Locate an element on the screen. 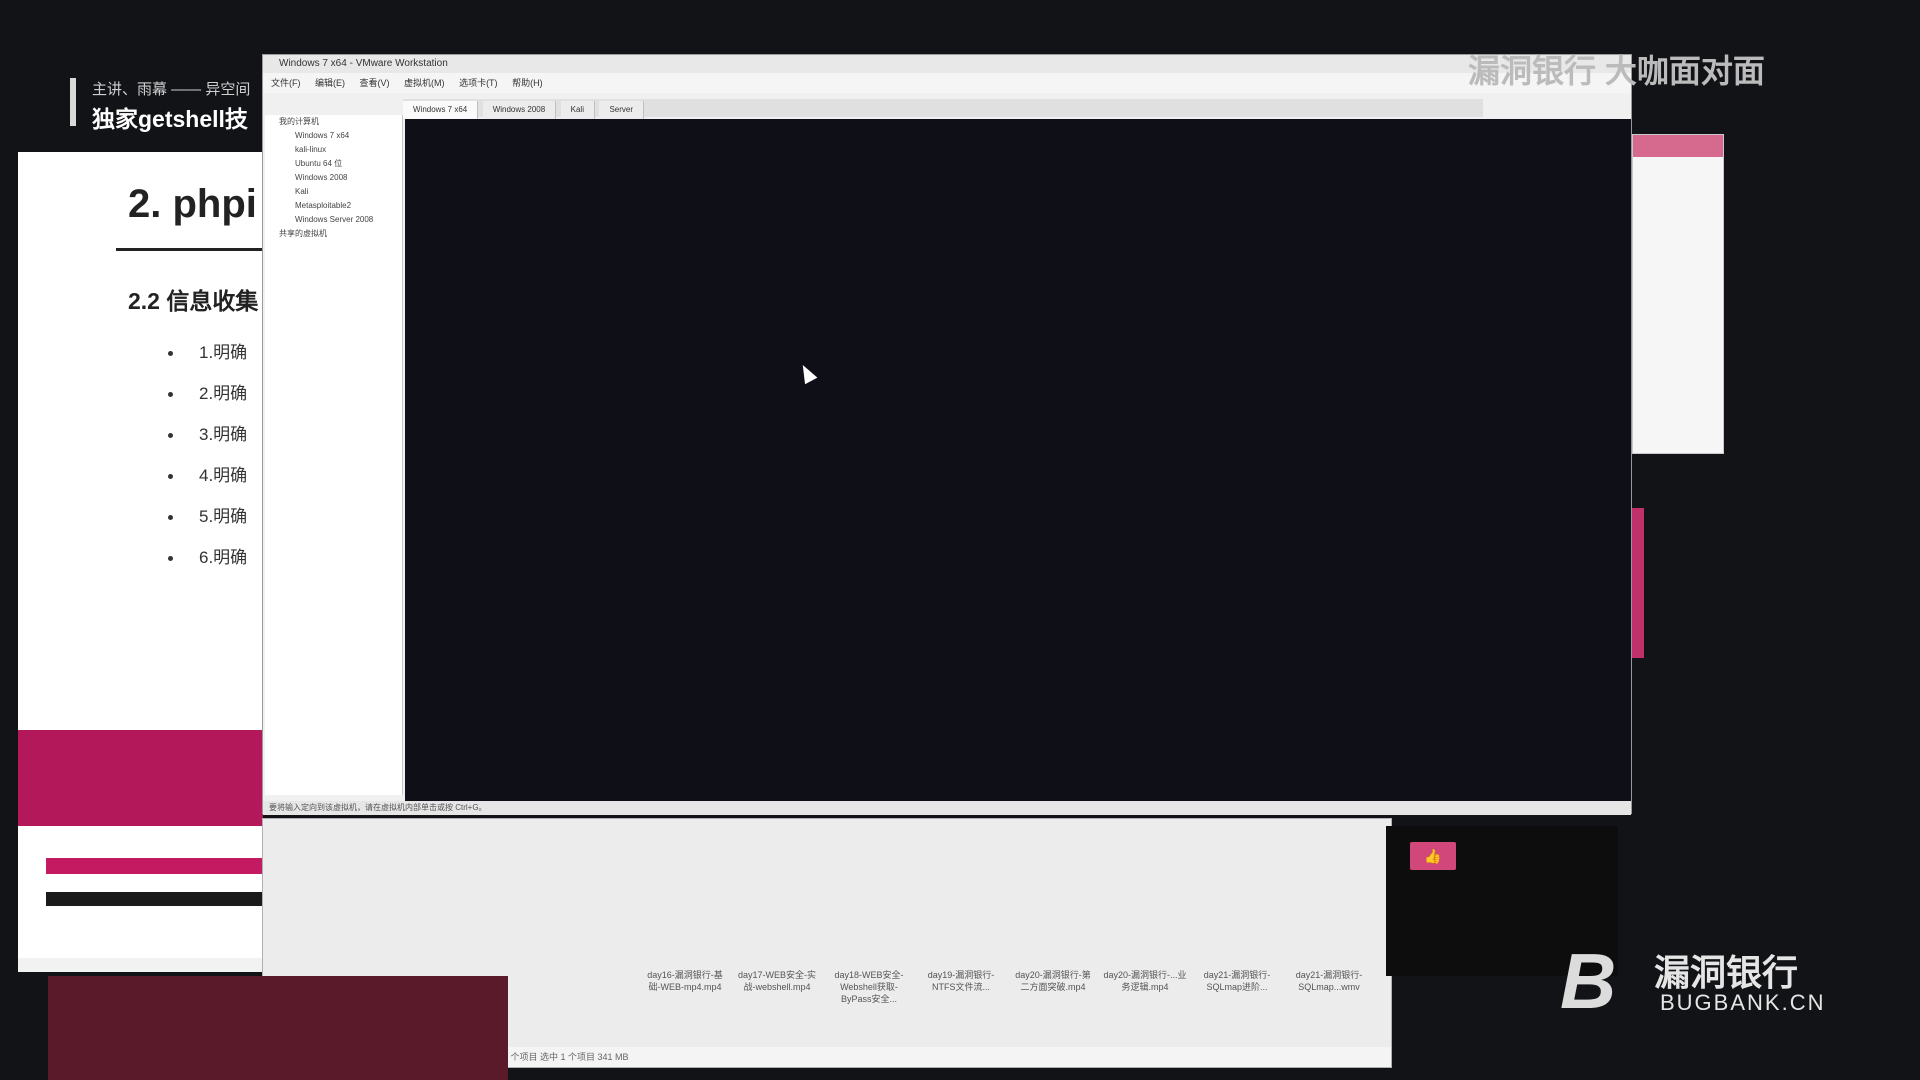 This screenshot has width=1920, height=1080. tab-windows7: Windows 7 x64 is located at coordinates (441, 110).